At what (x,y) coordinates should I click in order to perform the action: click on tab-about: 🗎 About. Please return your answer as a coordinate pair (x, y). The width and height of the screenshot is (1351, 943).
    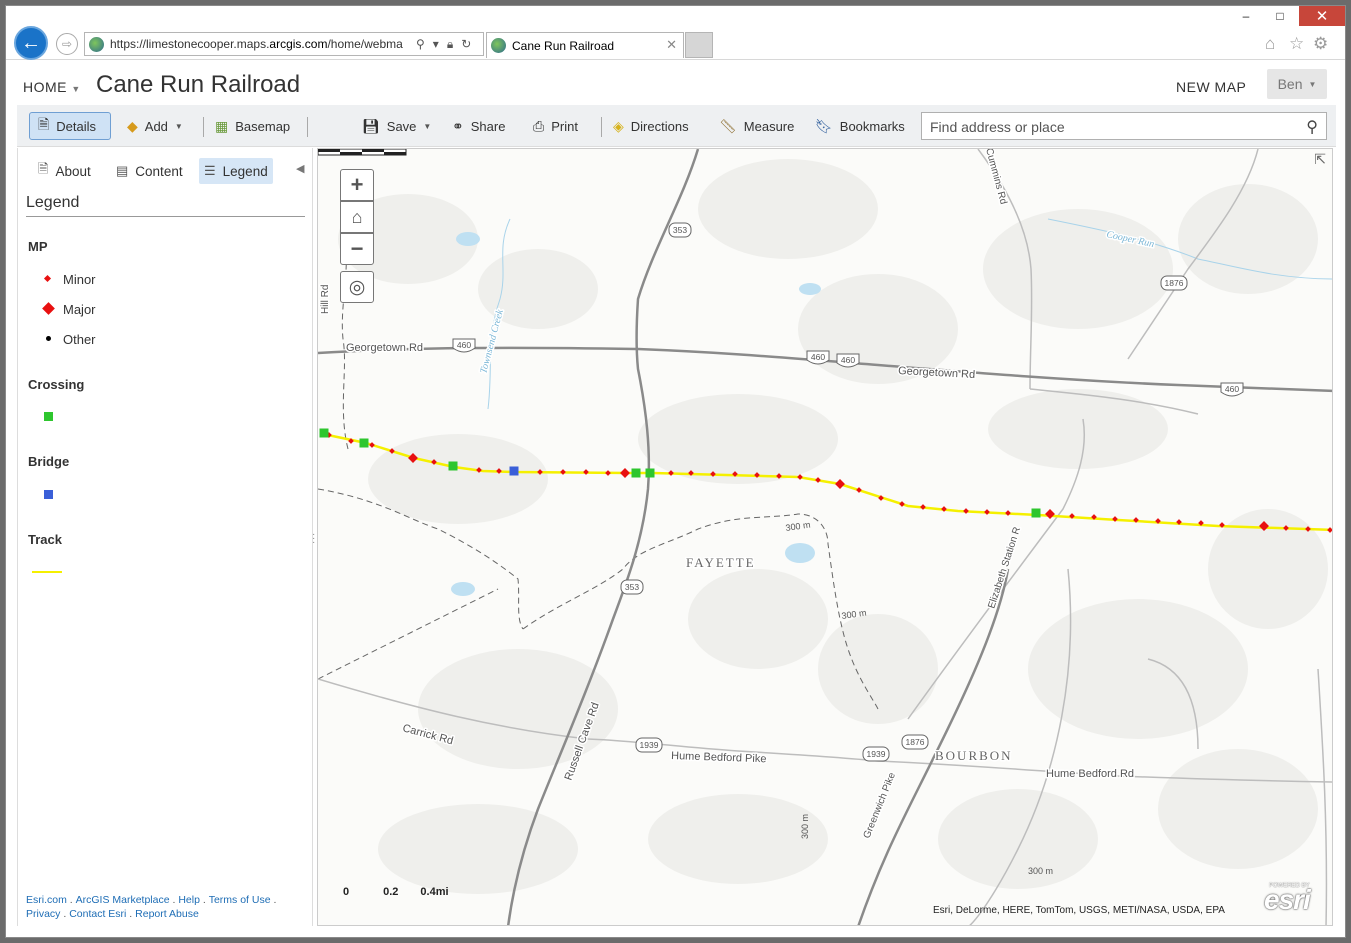
    Looking at the image, I should click on (64, 171).